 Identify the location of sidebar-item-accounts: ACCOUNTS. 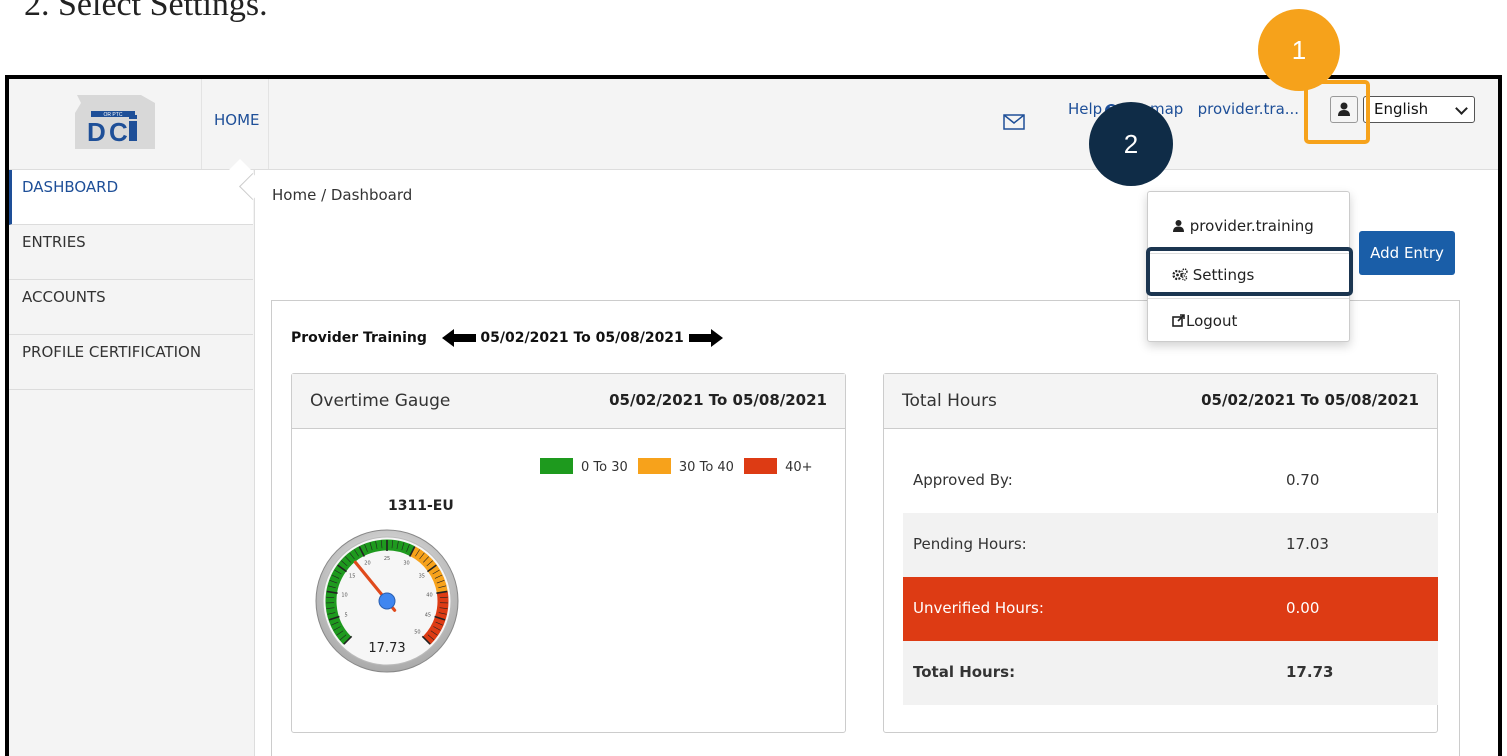
(131, 307).